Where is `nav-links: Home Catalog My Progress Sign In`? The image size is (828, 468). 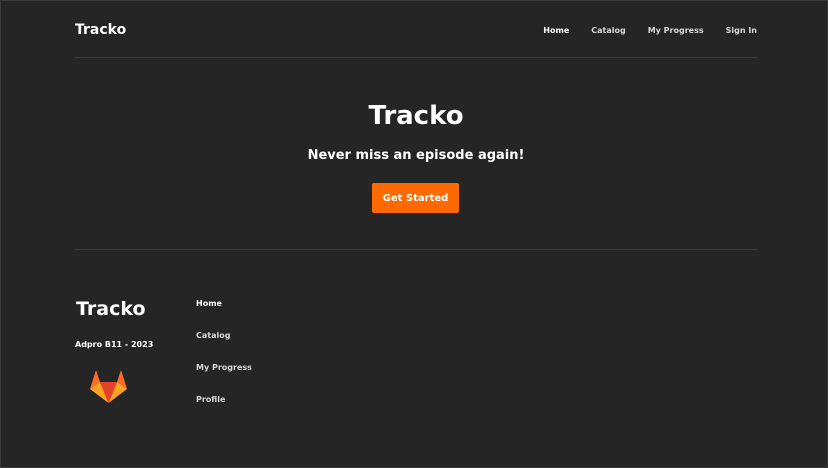
nav-links: Home Catalog My Progress Sign In is located at coordinates (650, 31).